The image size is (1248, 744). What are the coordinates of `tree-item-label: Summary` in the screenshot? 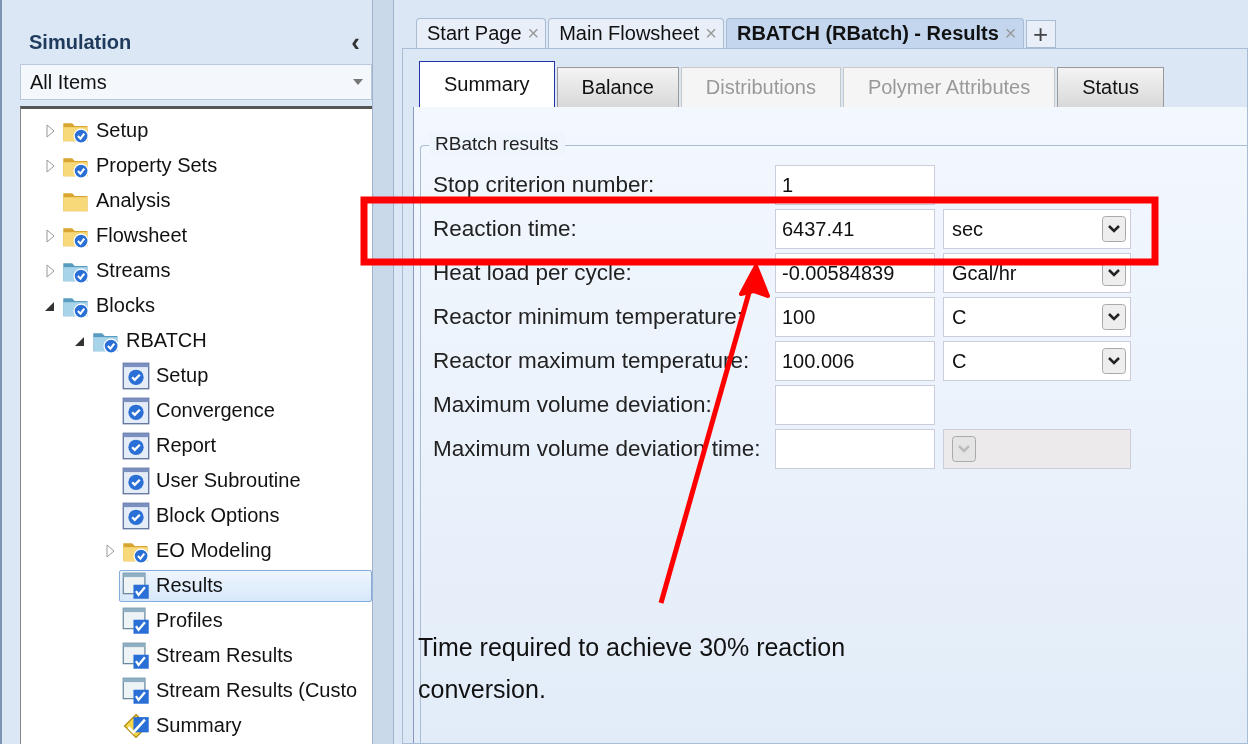 It's located at (199, 725).